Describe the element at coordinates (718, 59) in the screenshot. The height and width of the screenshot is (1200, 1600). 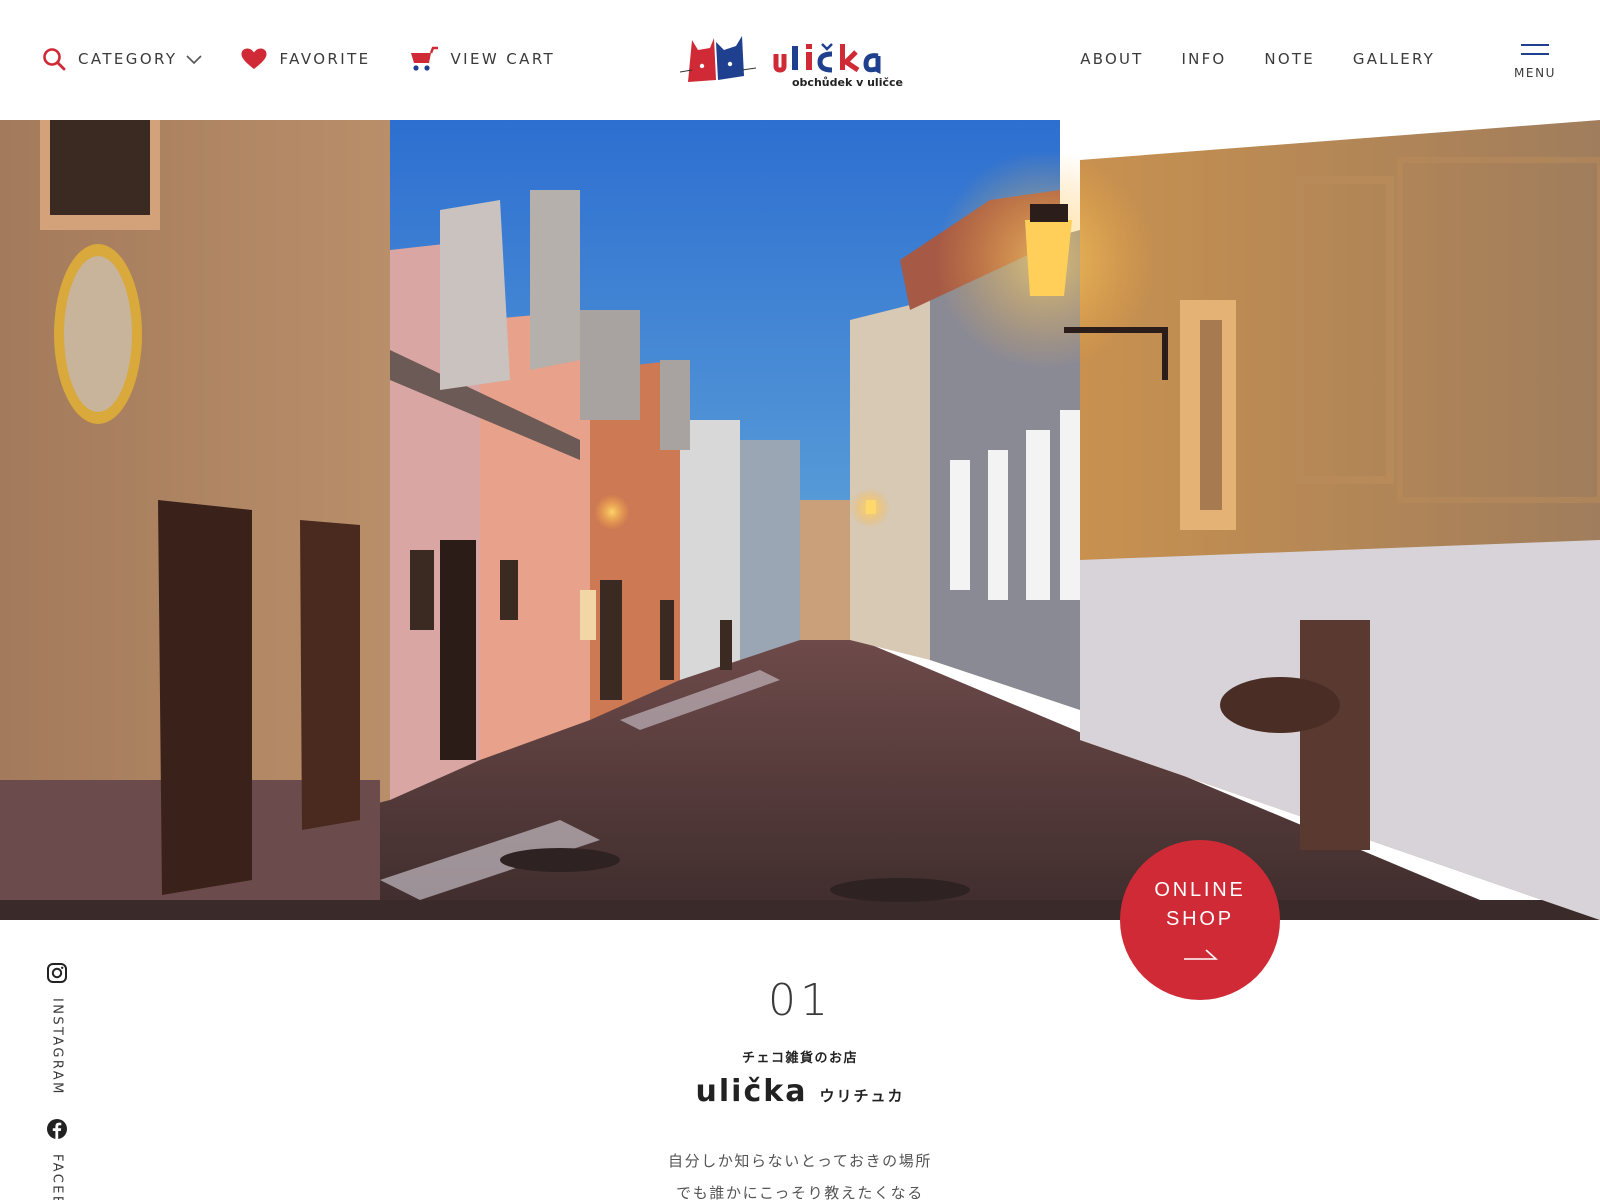
I see `logo-cats-icon` at that location.